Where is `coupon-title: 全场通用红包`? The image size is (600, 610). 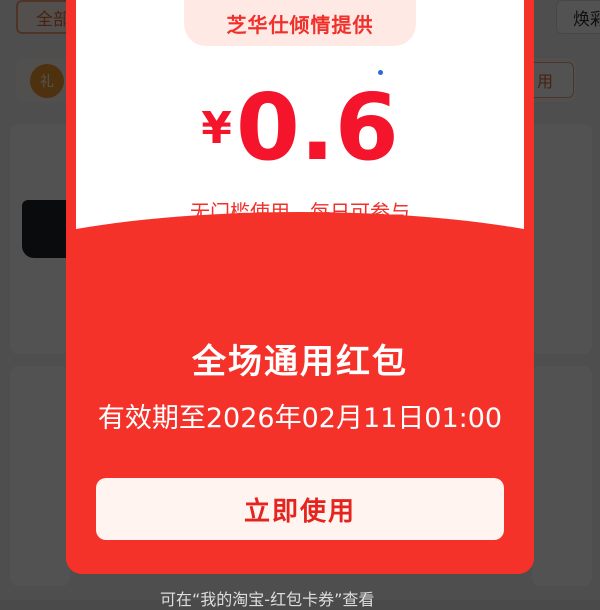
coupon-title: 全场通用红包 is located at coordinates (300, 362).